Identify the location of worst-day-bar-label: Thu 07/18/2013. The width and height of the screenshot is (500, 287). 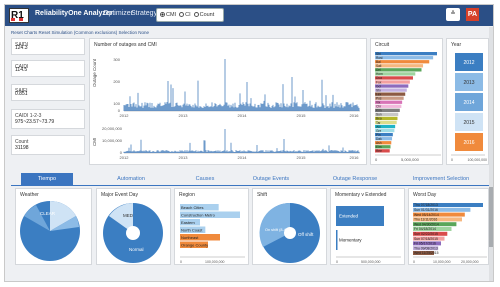
(426, 205).